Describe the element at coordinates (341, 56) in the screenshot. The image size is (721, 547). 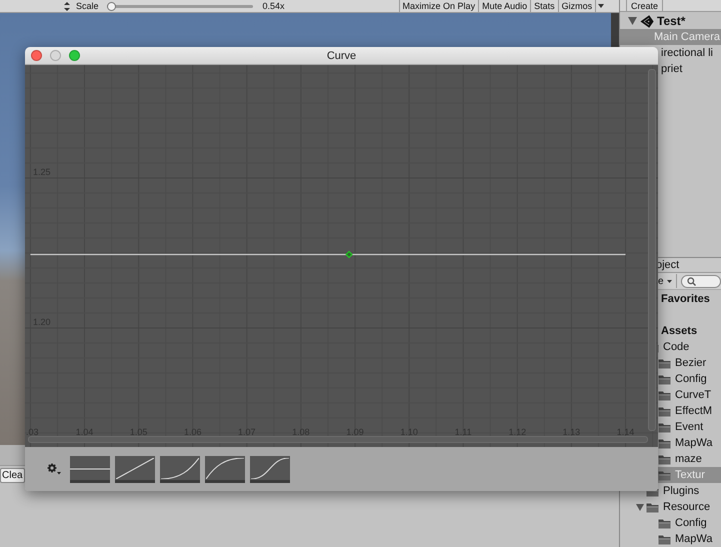
I see `window-title: Curve` at that location.